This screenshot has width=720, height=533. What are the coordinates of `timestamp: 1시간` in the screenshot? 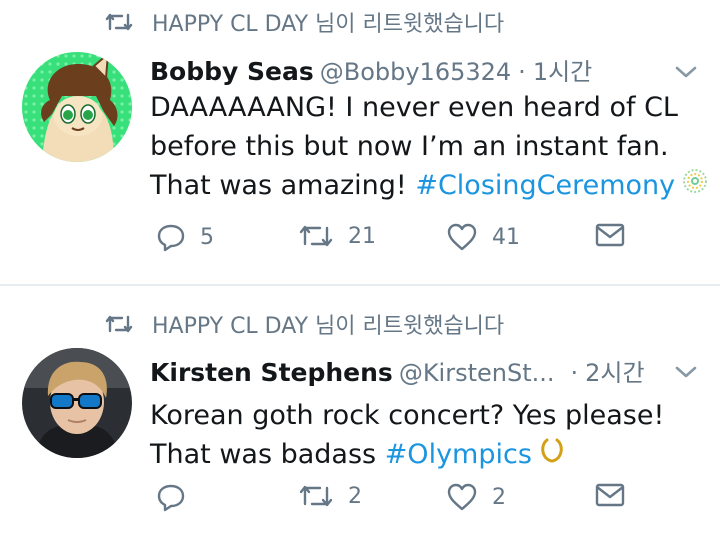 It's located at (562, 69).